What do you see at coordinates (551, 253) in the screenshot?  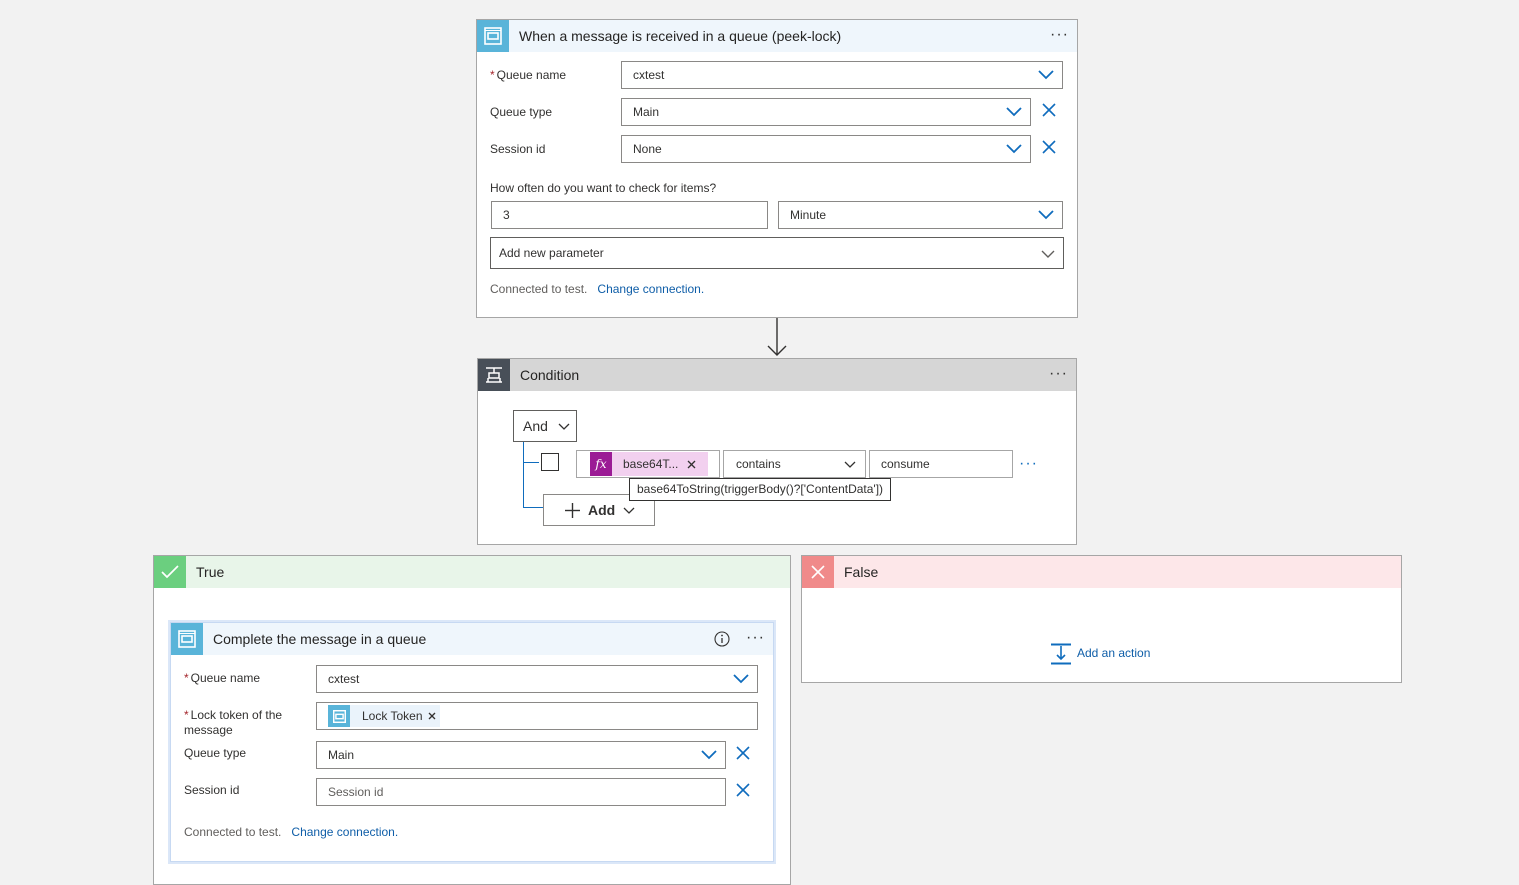 I see `add-parameter-label: Add new parameter` at bounding box center [551, 253].